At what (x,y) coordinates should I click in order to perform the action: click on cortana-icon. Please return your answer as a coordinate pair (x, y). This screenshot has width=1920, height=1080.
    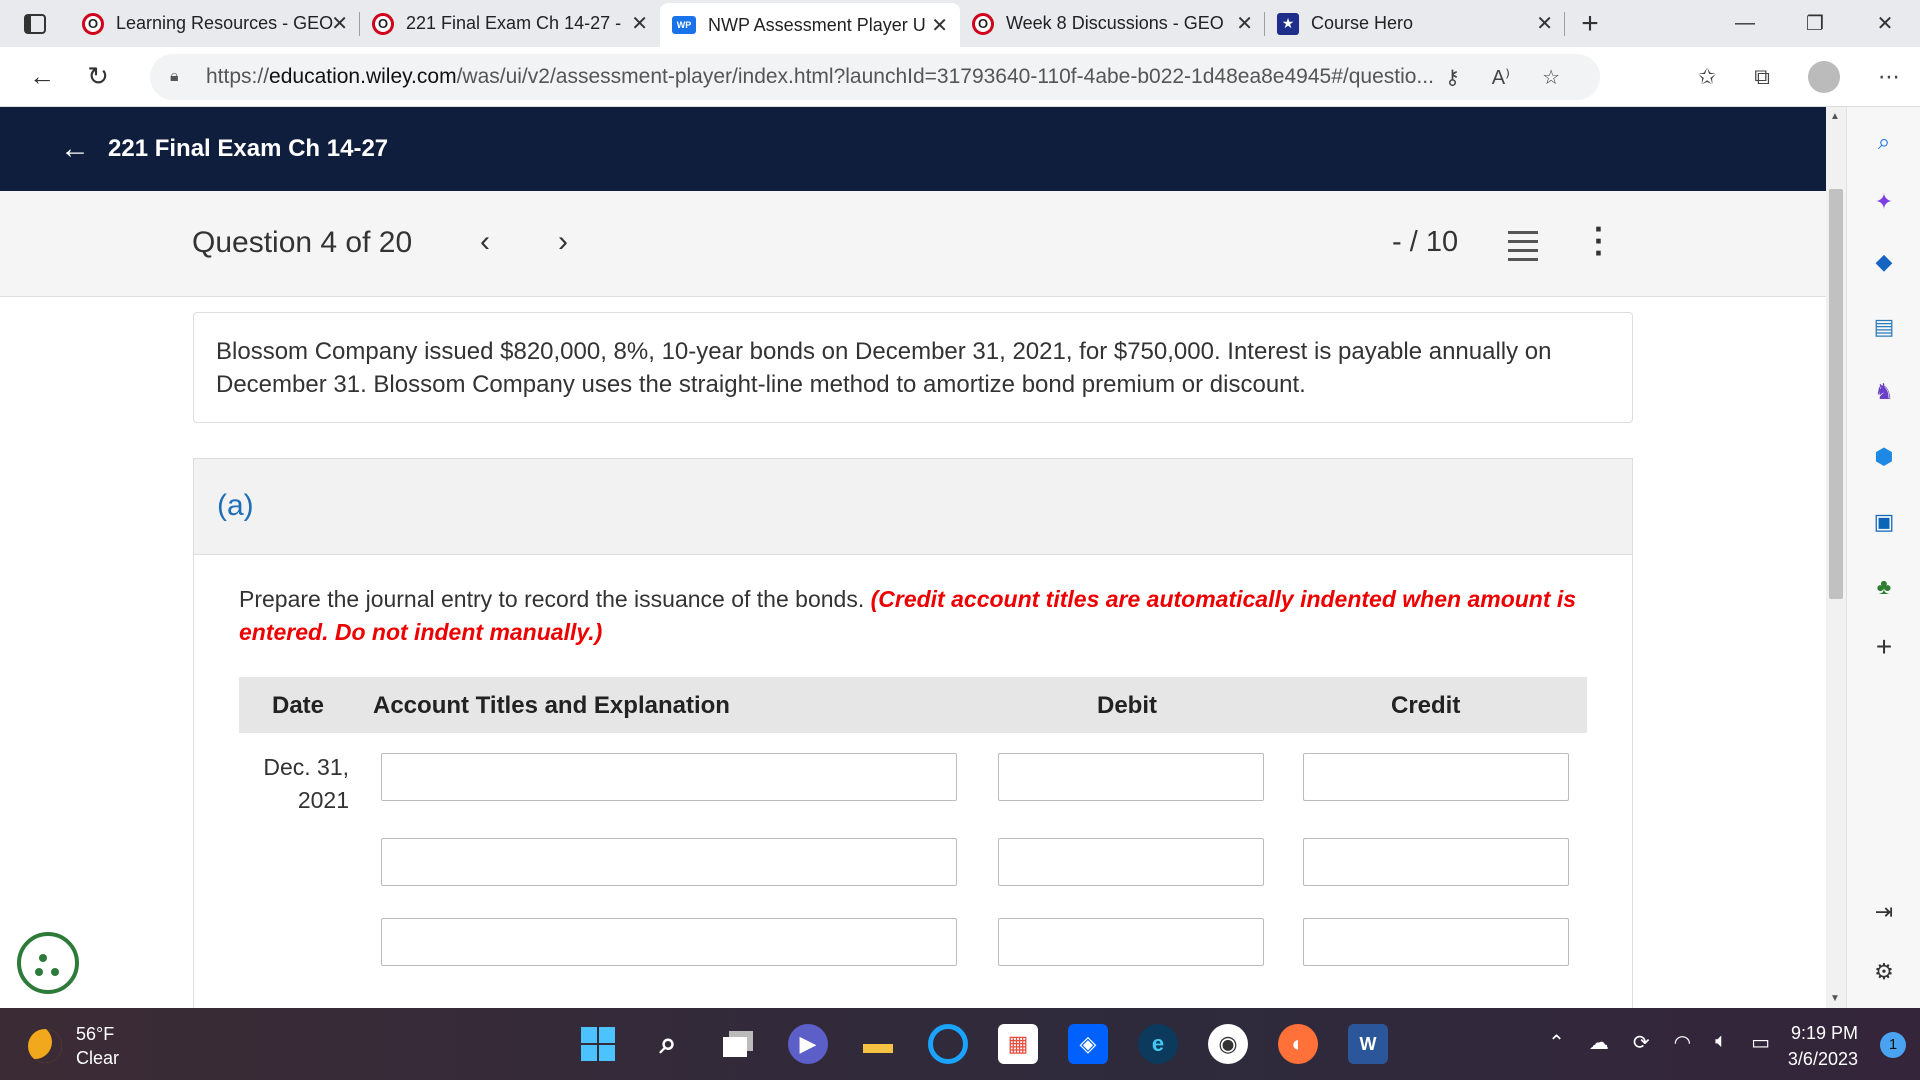
    Looking at the image, I should click on (948, 1044).